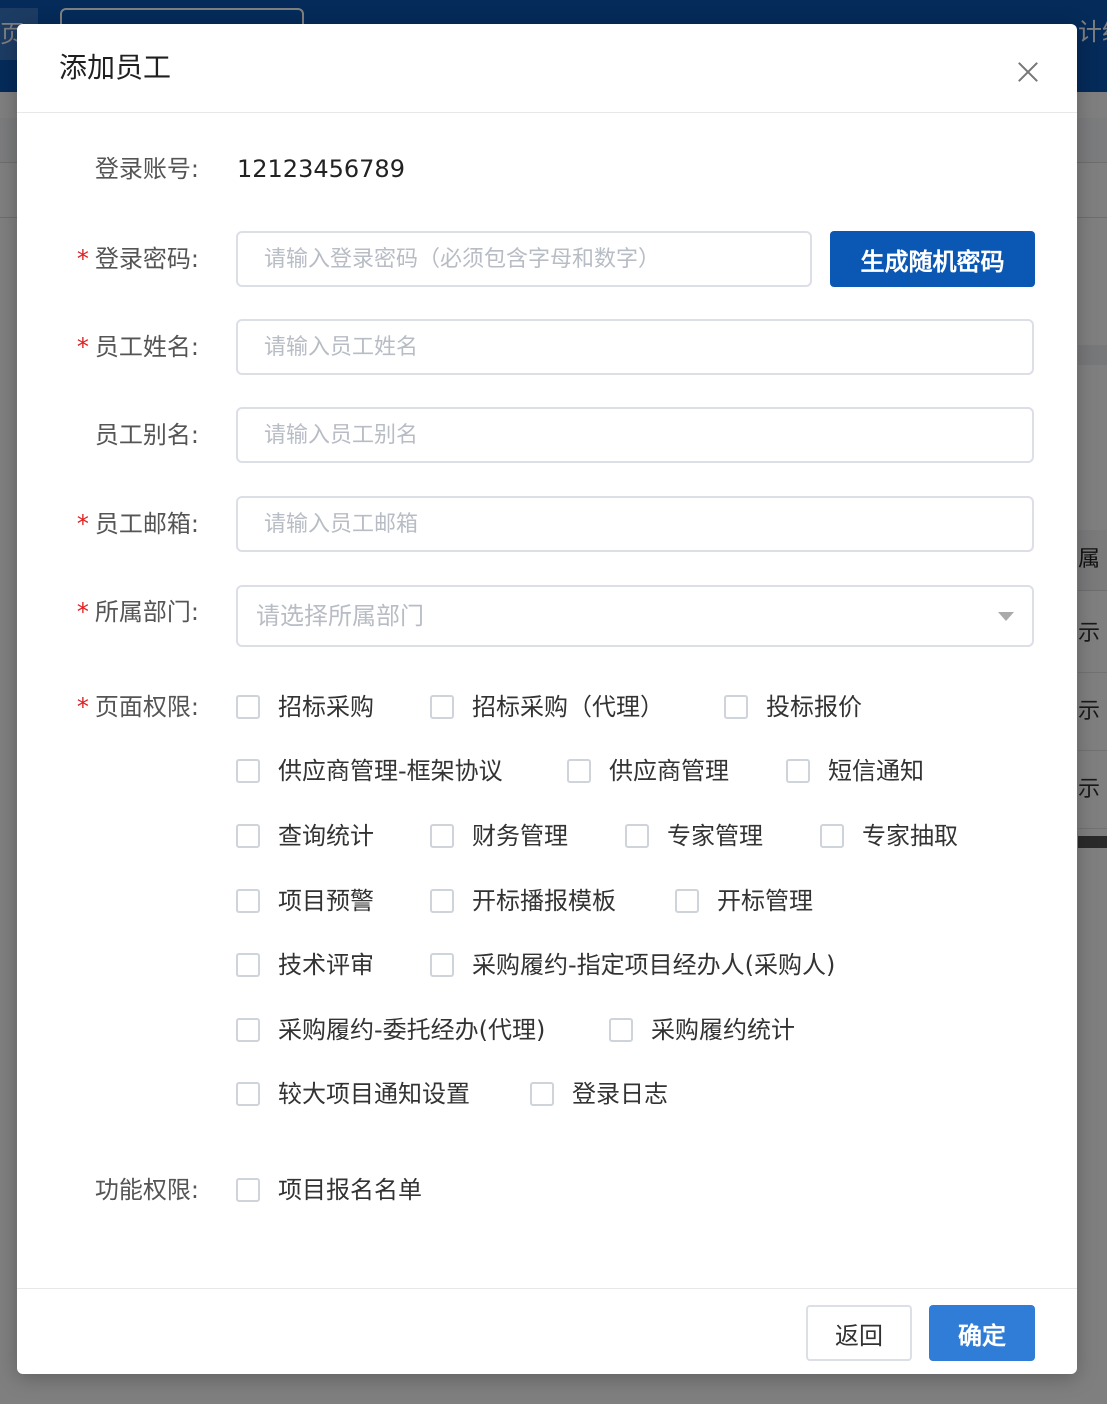 This screenshot has width=1107, height=1404. Describe the element at coordinates (369, 771) in the screenshot. I see `permission-checkbox-item: 供应商管理-框架协议` at that location.